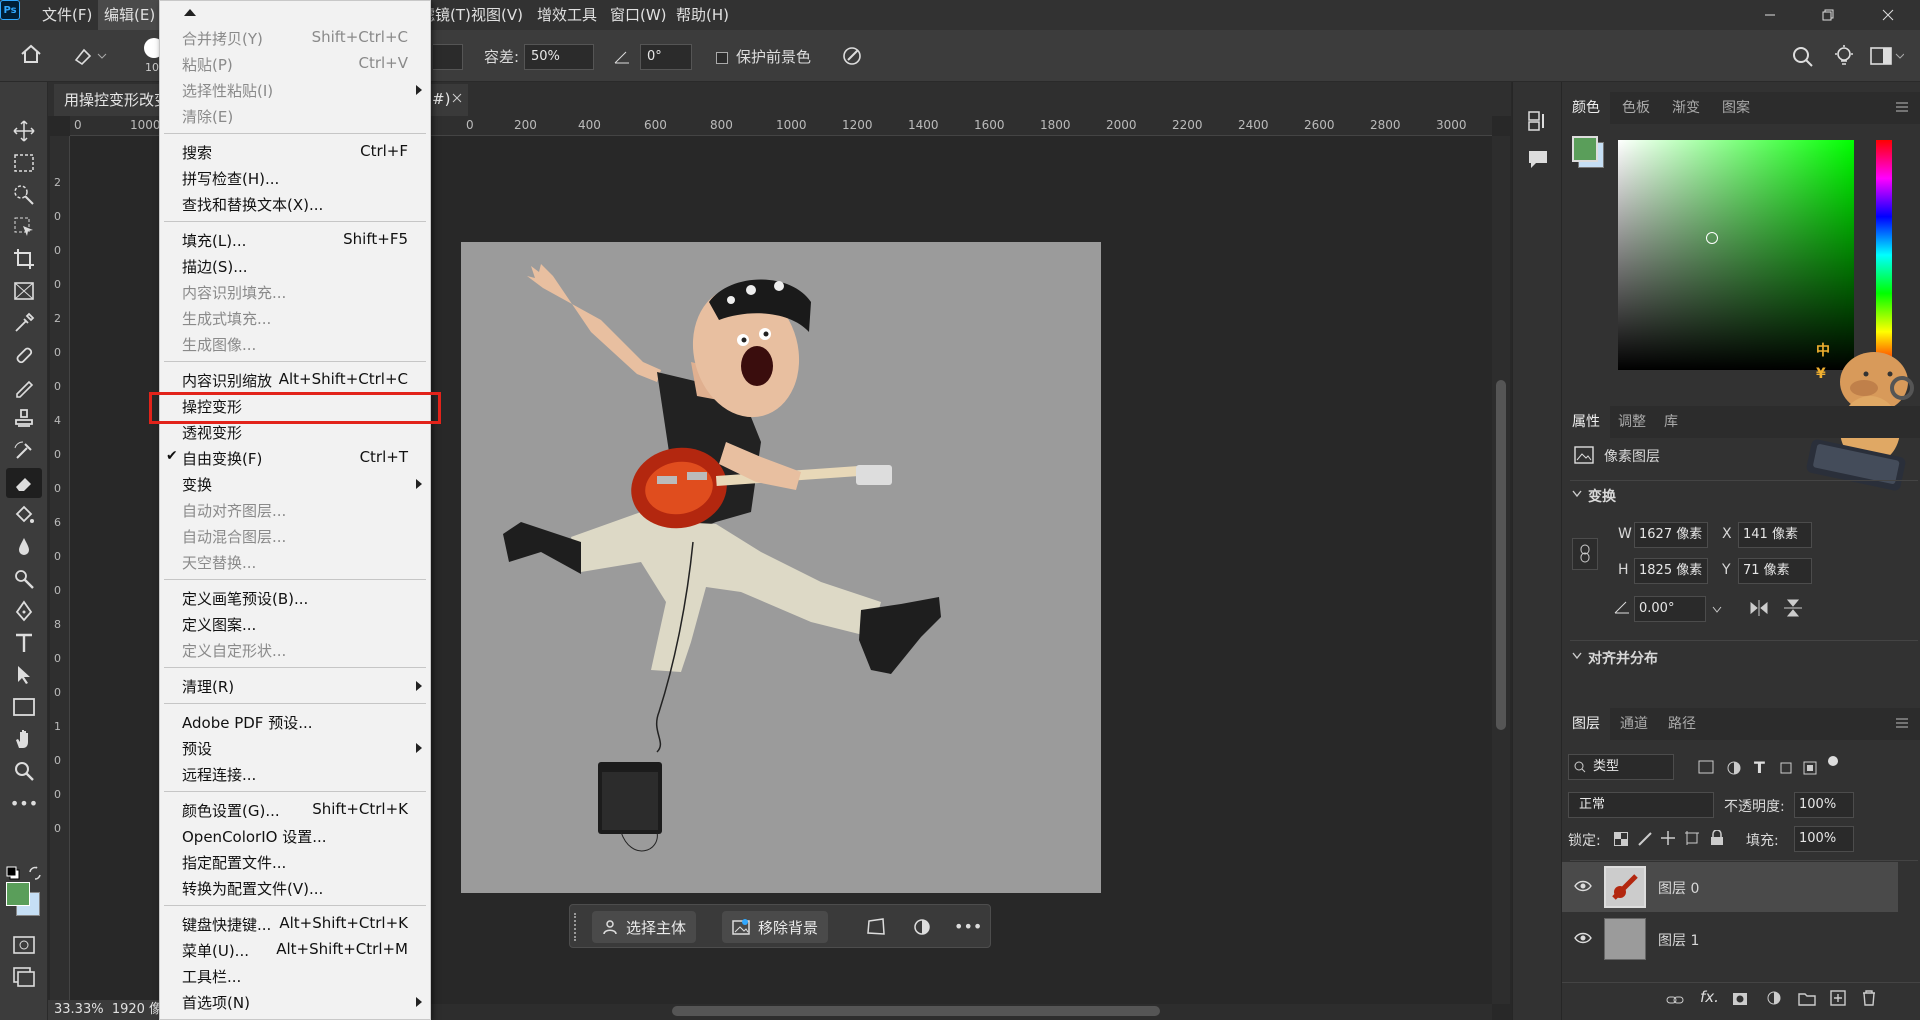  I want to click on lock-artboard-icon, so click(1692, 838).